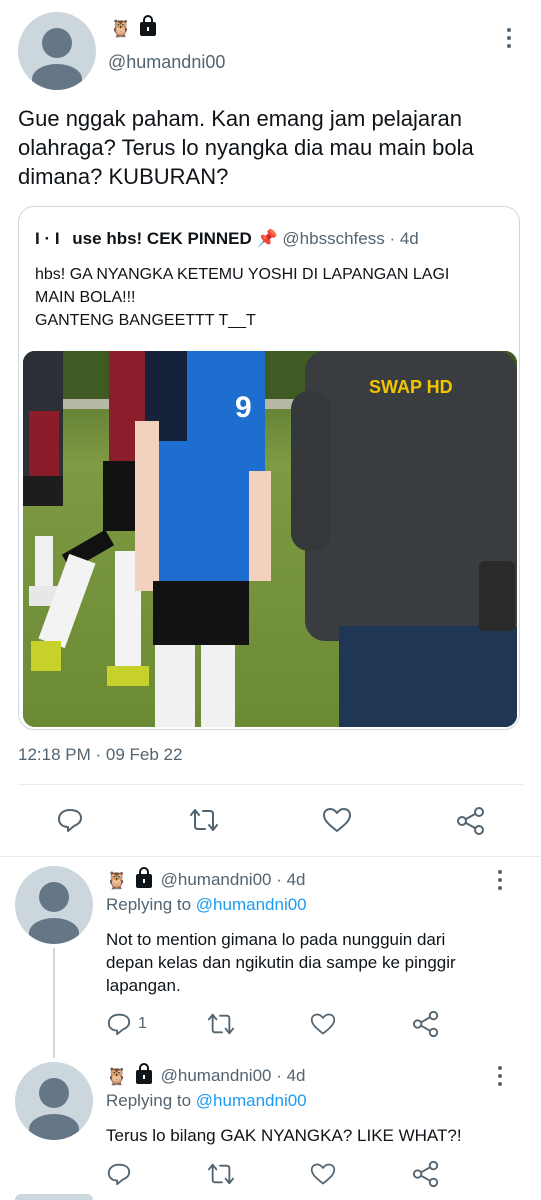 The image size is (541, 1200). Describe the element at coordinates (85, 297) in the screenshot. I see `quote-text-line: MAIN BOLA!!!` at that location.